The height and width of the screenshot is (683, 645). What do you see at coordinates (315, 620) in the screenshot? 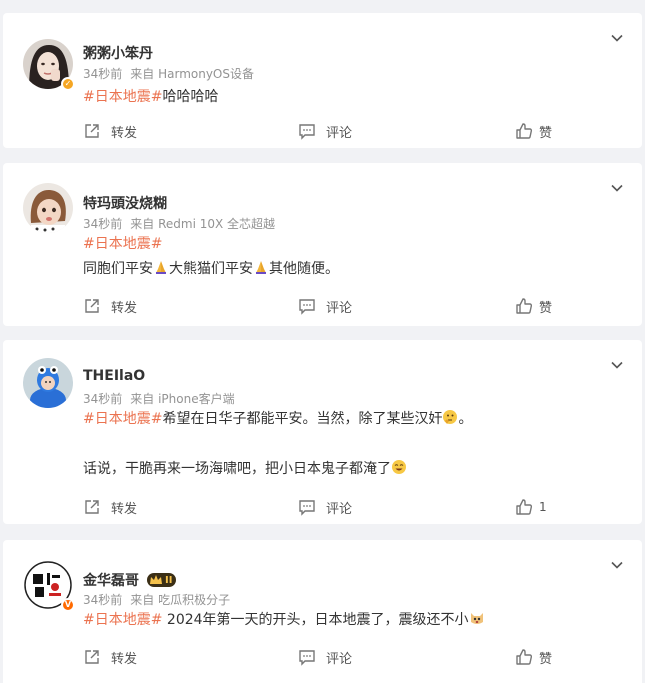
I see `post-text: 2024年第一天的开头，日本地震了，震级还不小` at bounding box center [315, 620].